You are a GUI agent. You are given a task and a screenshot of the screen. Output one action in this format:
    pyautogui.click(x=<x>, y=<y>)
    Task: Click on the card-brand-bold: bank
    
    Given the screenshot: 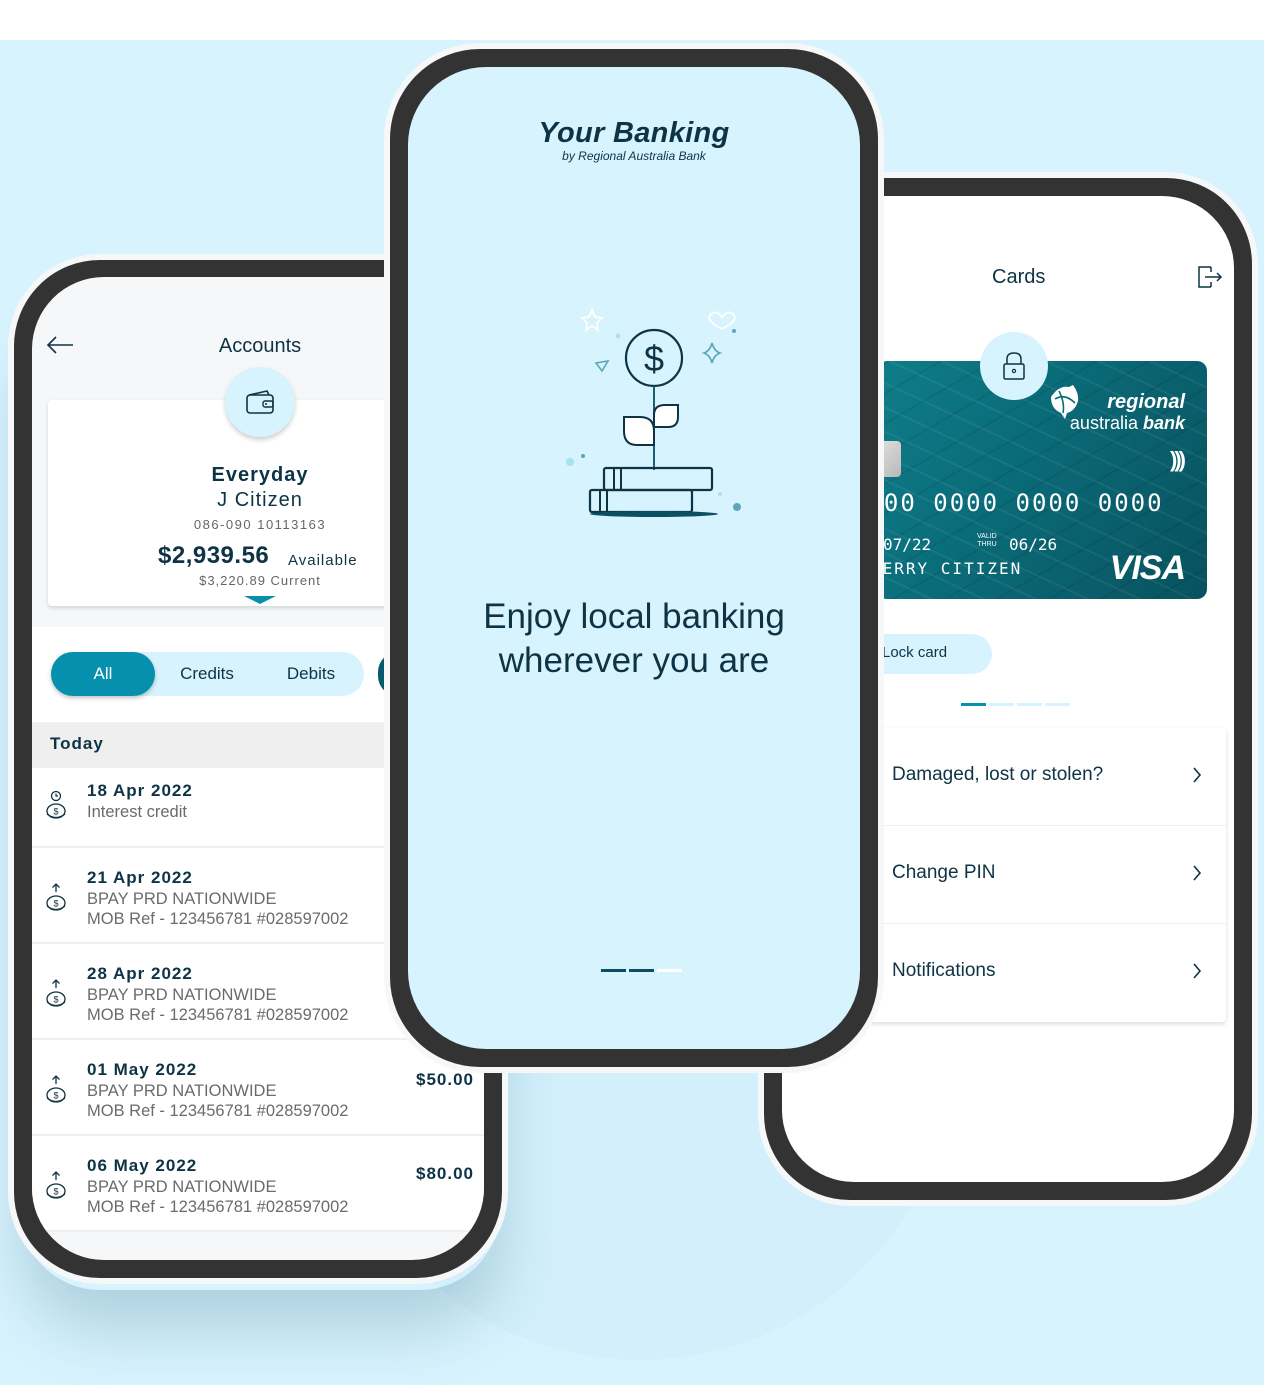 What is the action you would take?
    pyautogui.click(x=1163, y=423)
    